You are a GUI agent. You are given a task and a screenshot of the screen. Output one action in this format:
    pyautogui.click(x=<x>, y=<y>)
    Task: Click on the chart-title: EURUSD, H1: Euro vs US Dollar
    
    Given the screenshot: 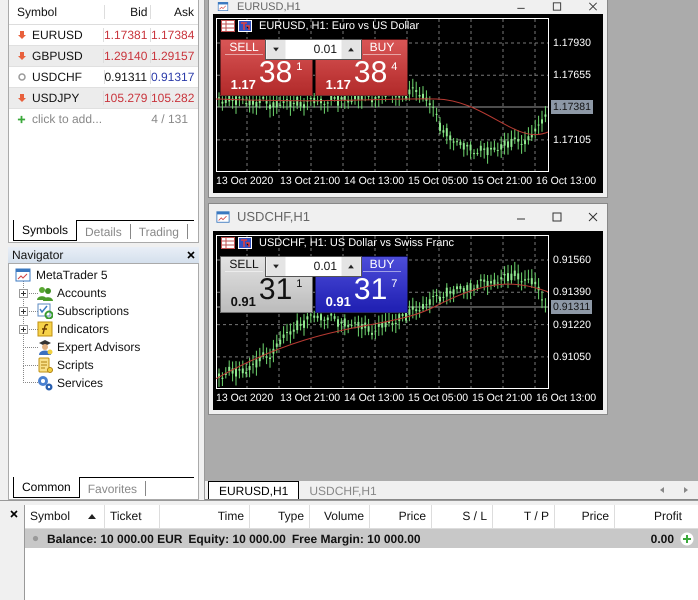 What is the action you would take?
    pyautogui.click(x=339, y=26)
    